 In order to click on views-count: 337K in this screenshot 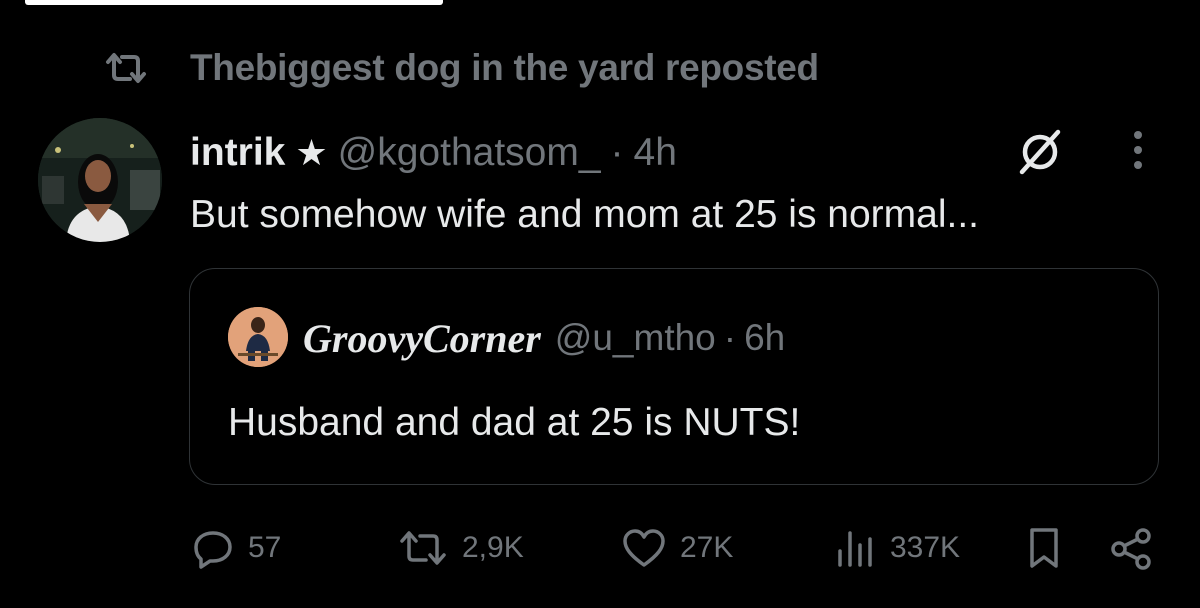, I will do `click(925, 547)`.